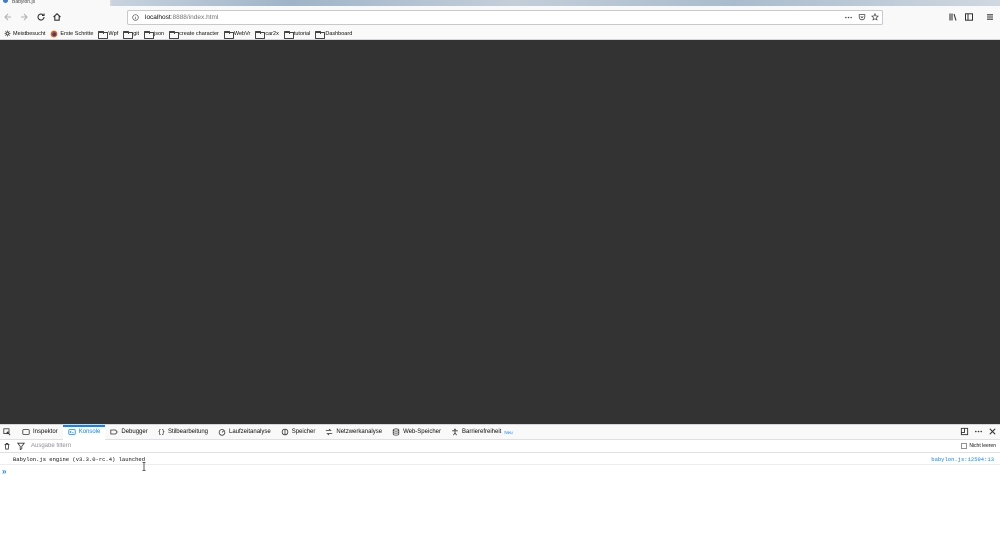  What do you see at coordinates (875, 17) in the screenshot?
I see `bookmark-star-icon` at bounding box center [875, 17].